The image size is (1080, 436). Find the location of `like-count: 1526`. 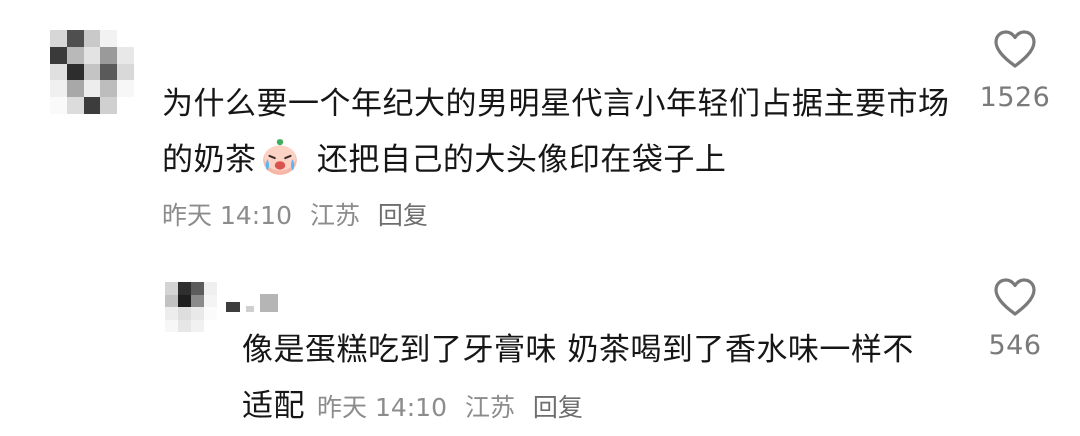

like-count: 1526 is located at coordinates (1015, 97).